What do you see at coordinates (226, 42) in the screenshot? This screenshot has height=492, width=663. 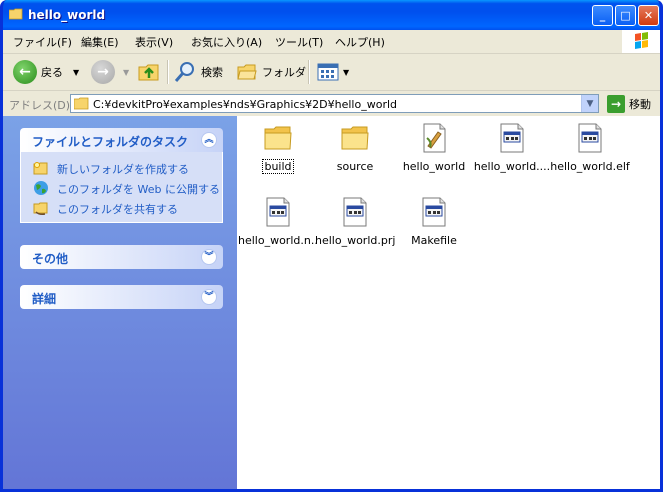 I see `menu-favorites: お気に入り(A)` at bounding box center [226, 42].